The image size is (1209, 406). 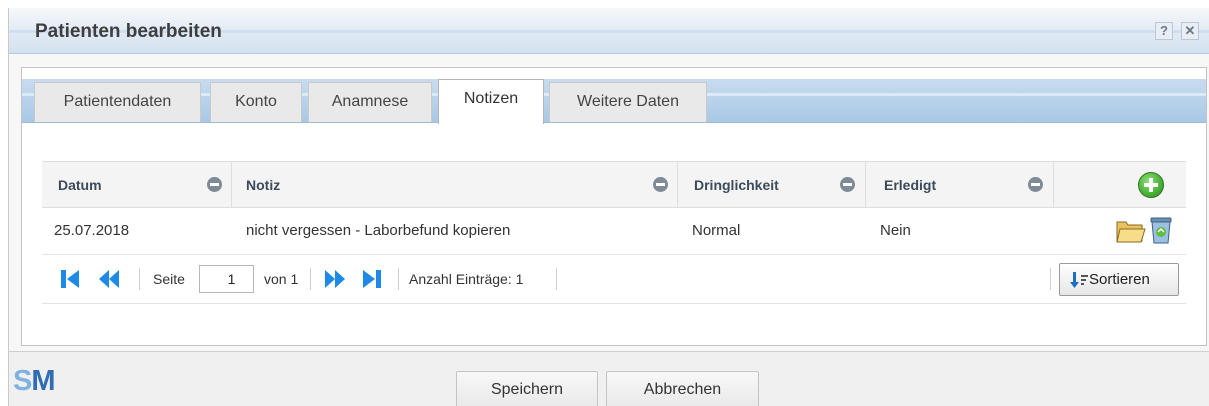 What do you see at coordinates (370, 102) in the screenshot?
I see `tab-anamnese: Anamnese` at bounding box center [370, 102].